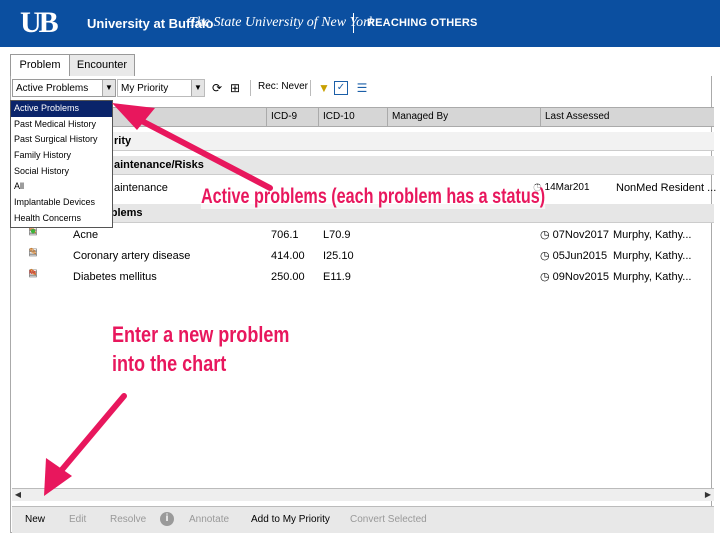 Image resolution: width=720 pixels, height=540 pixels. Describe the element at coordinates (341, 88) in the screenshot. I see `checkbox-icon: ✓` at that location.